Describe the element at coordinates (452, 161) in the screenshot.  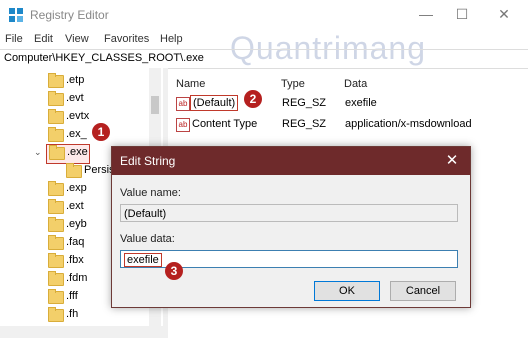
I see `dialog-close-button: ✕` at that location.